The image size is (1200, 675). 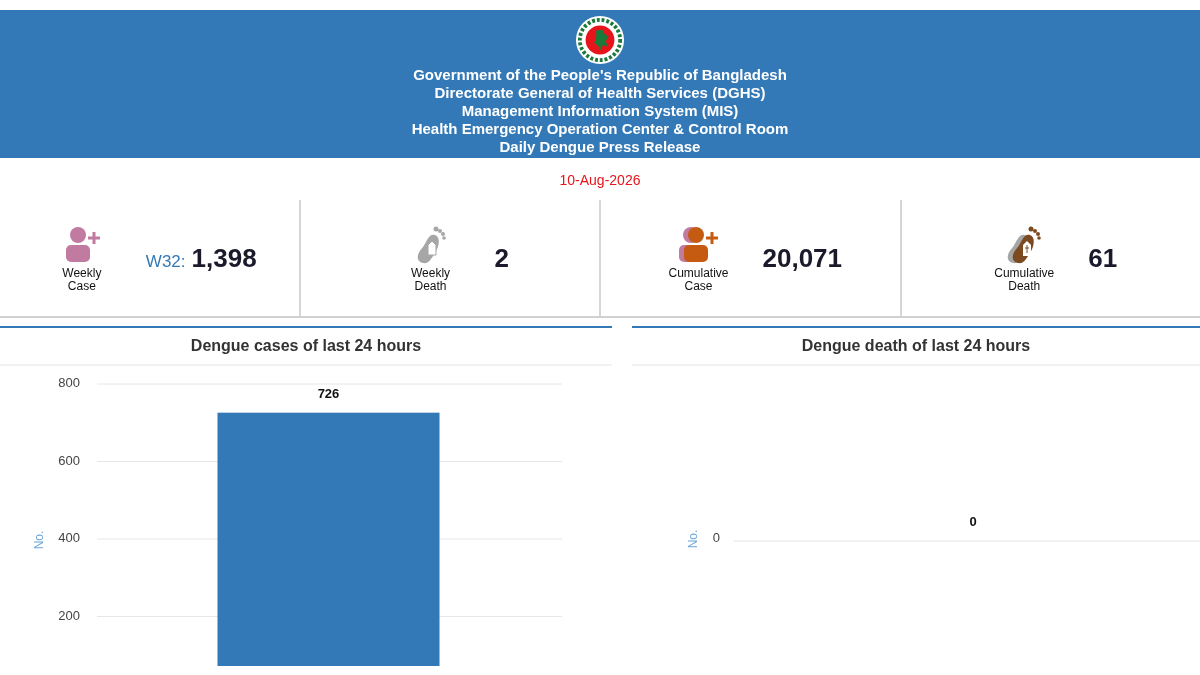 I want to click on data-label: 726, so click(x=328, y=394).